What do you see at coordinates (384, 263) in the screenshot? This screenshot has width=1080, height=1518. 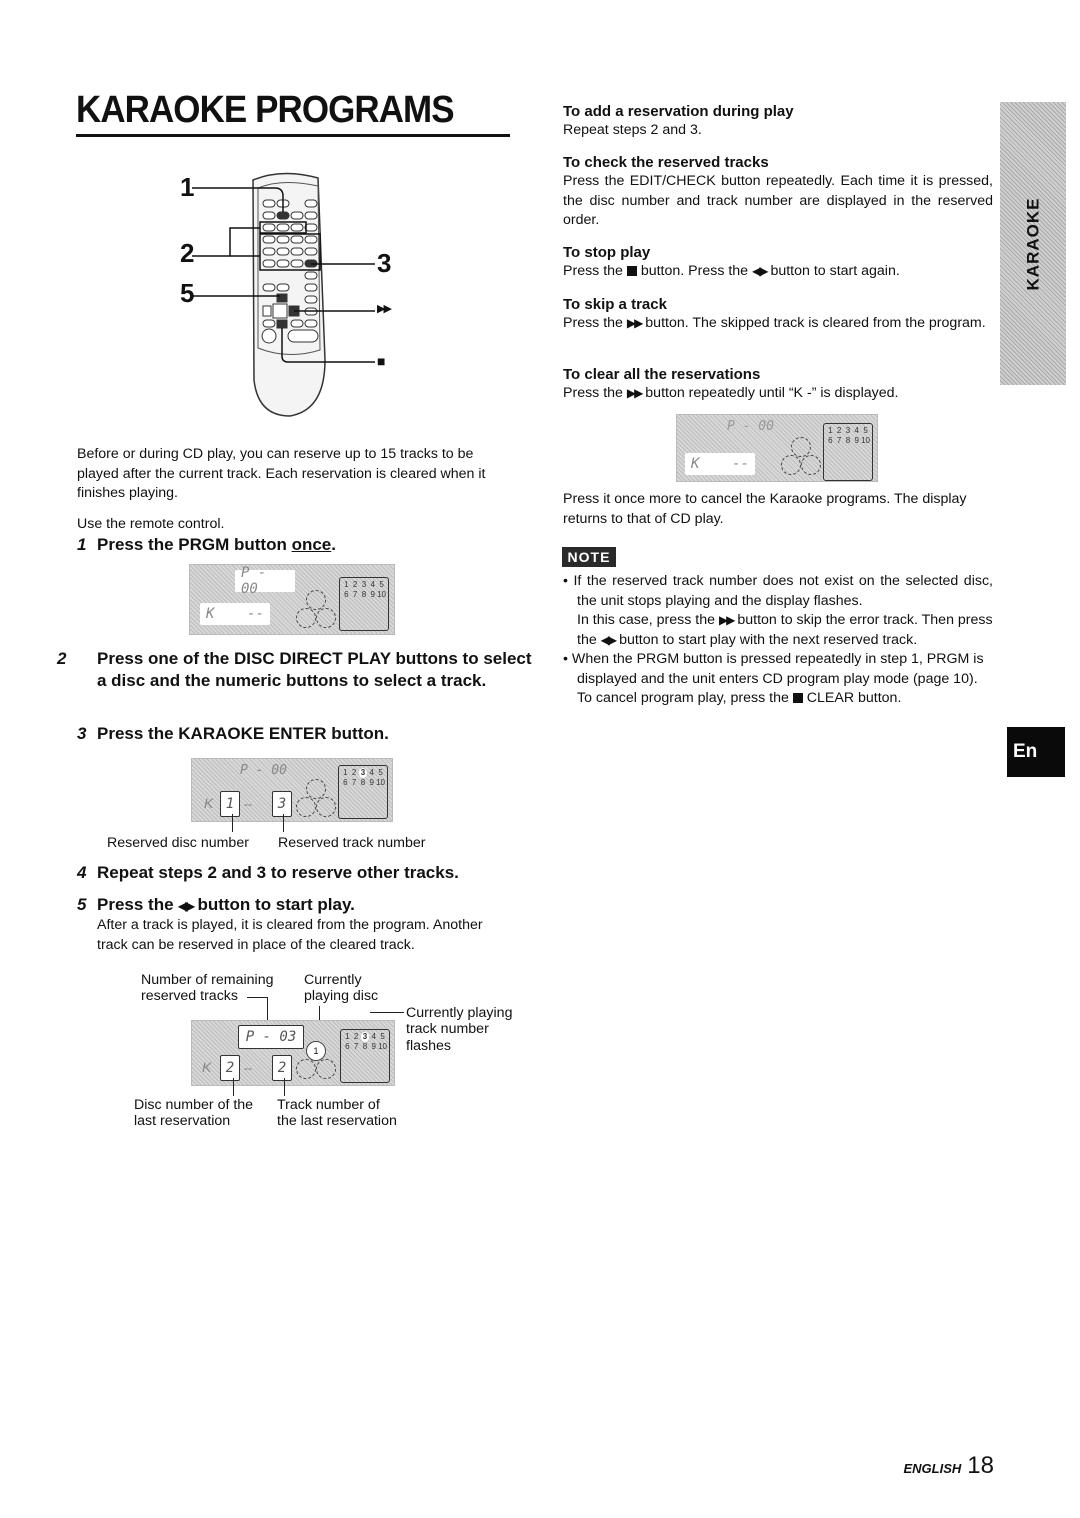 I see `callout-3: 3` at bounding box center [384, 263].